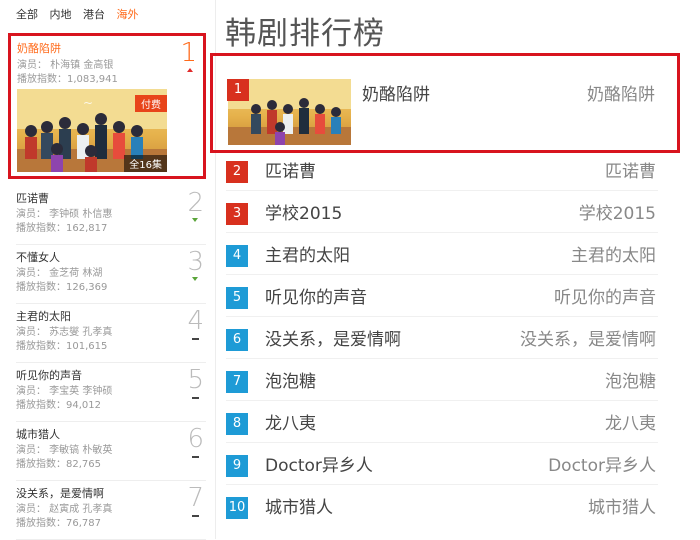 The width and height of the screenshot is (700, 540). What do you see at coordinates (32, 198) in the screenshot?
I see `item-title: 匹诺曹` at bounding box center [32, 198].